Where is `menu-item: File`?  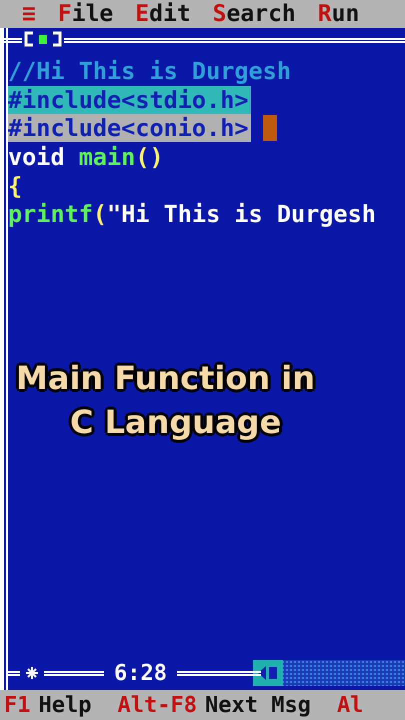
menu-item: File is located at coordinates (86, 14).